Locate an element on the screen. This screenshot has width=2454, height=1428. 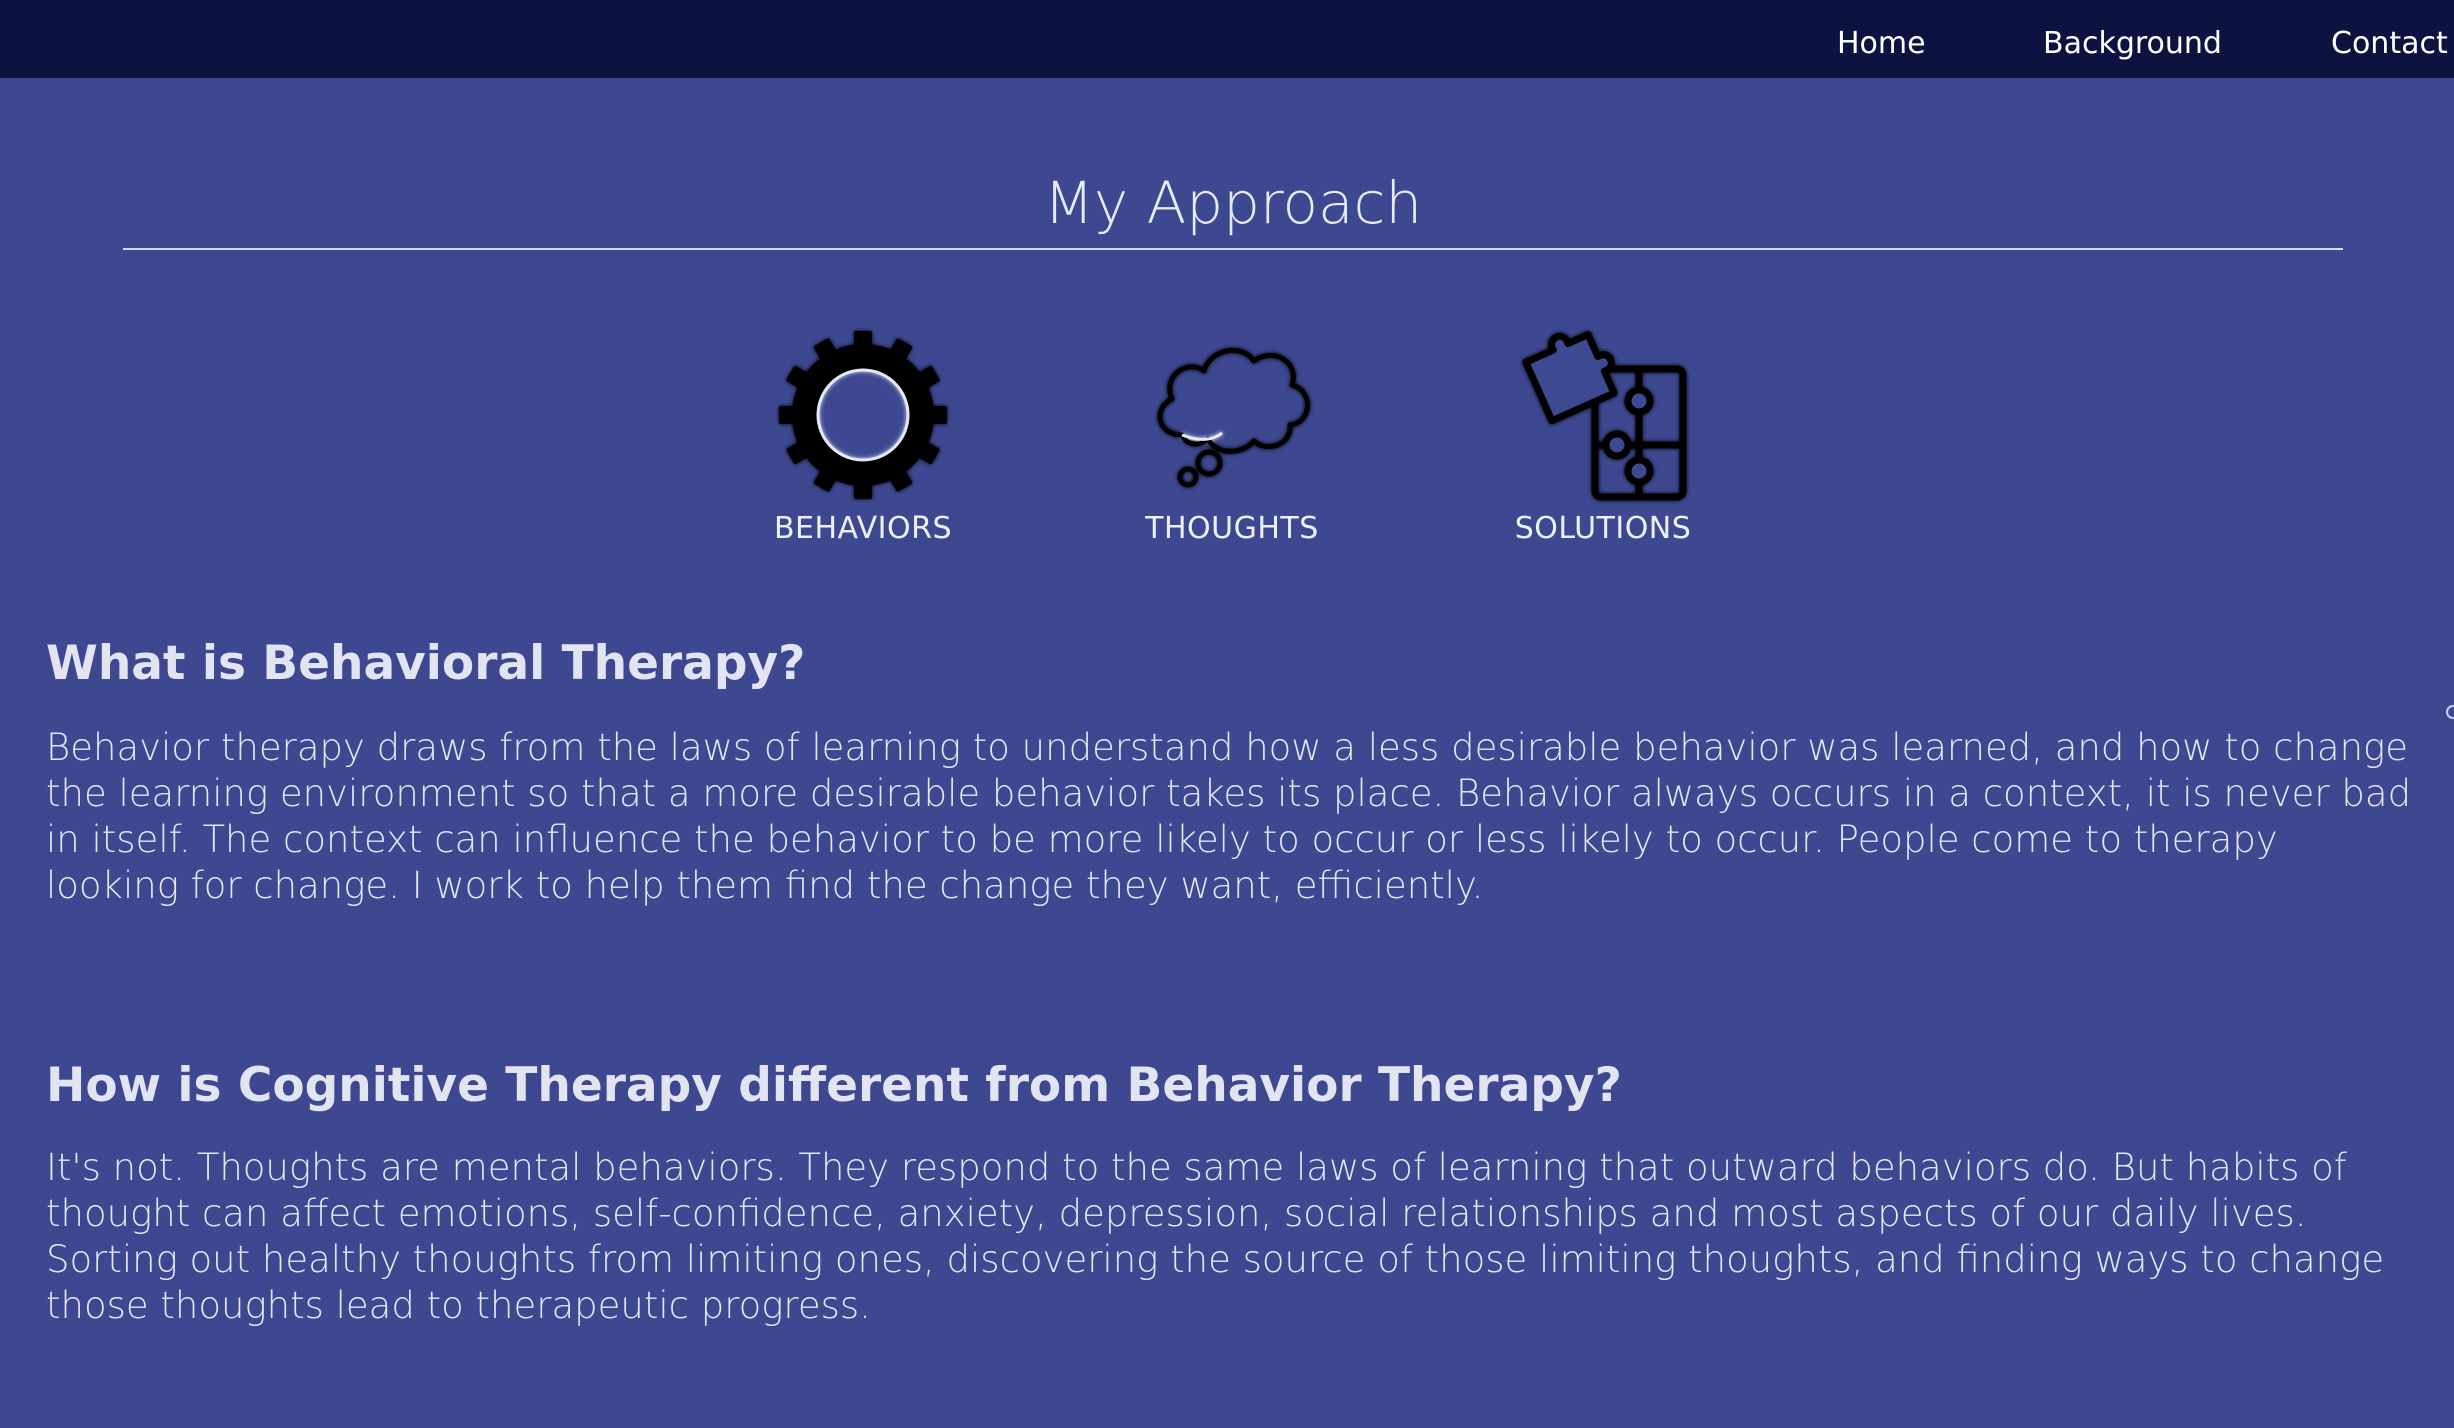
top-navbar: Home Background Contact is located at coordinates (1227, 39).